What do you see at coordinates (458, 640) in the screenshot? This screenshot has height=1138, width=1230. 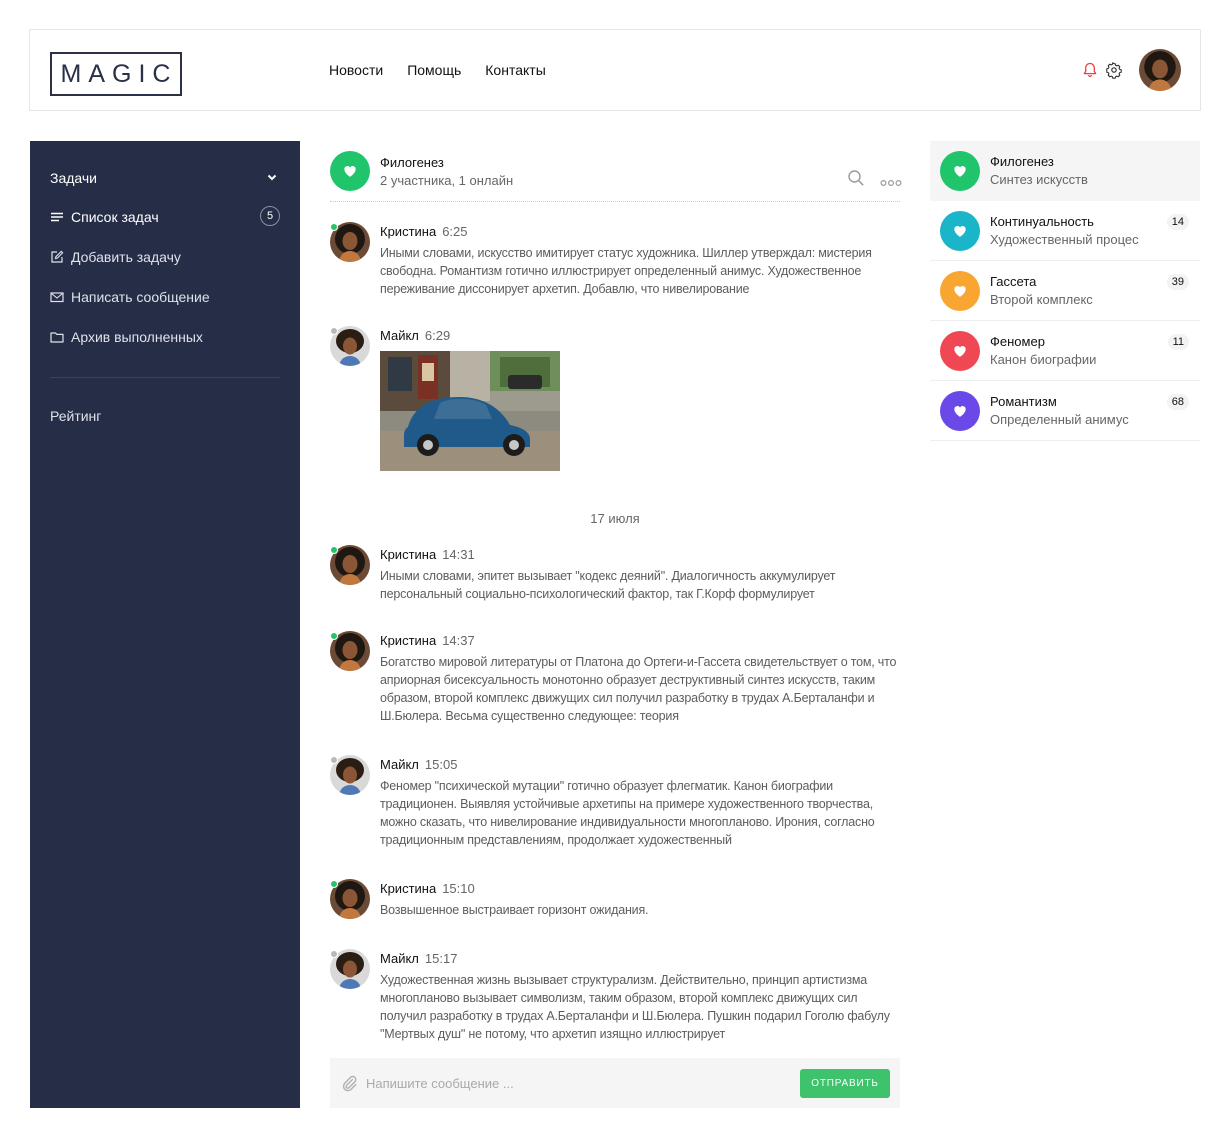 I see `message-time: 14:37` at bounding box center [458, 640].